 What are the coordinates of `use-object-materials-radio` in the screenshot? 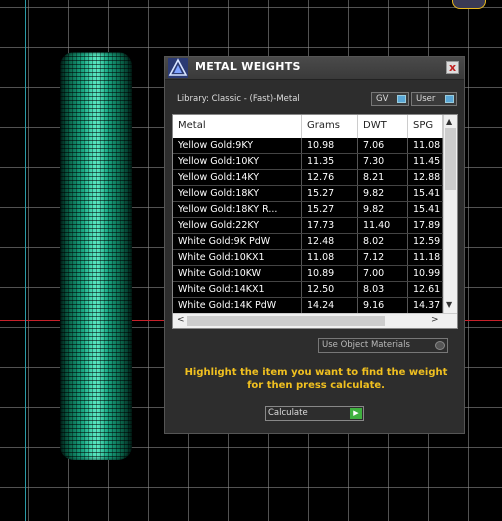 It's located at (440, 345).